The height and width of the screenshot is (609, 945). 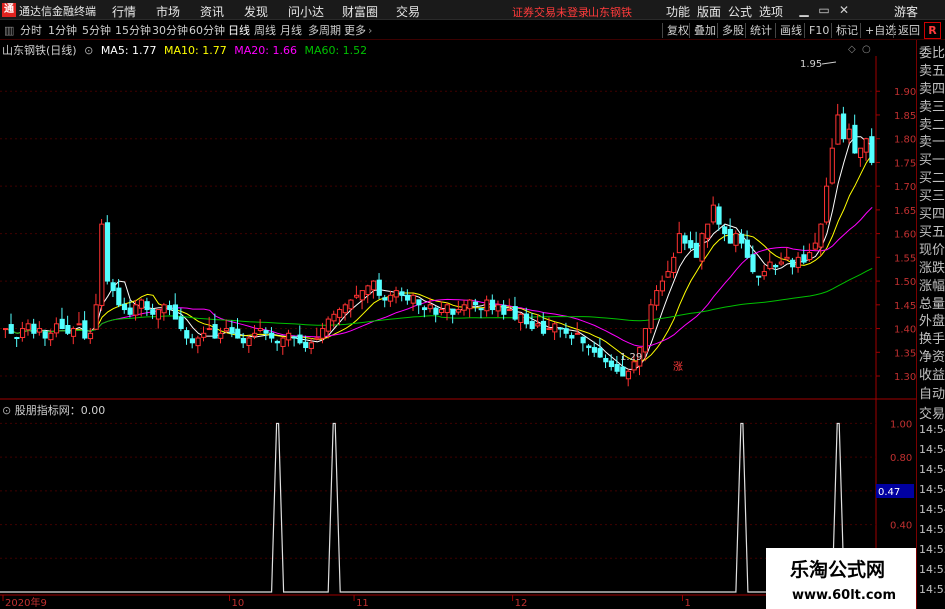 What do you see at coordinates (291, 30) in the screenshot?
I see `period-monthly: 月线` at bounding box center [291, 30].